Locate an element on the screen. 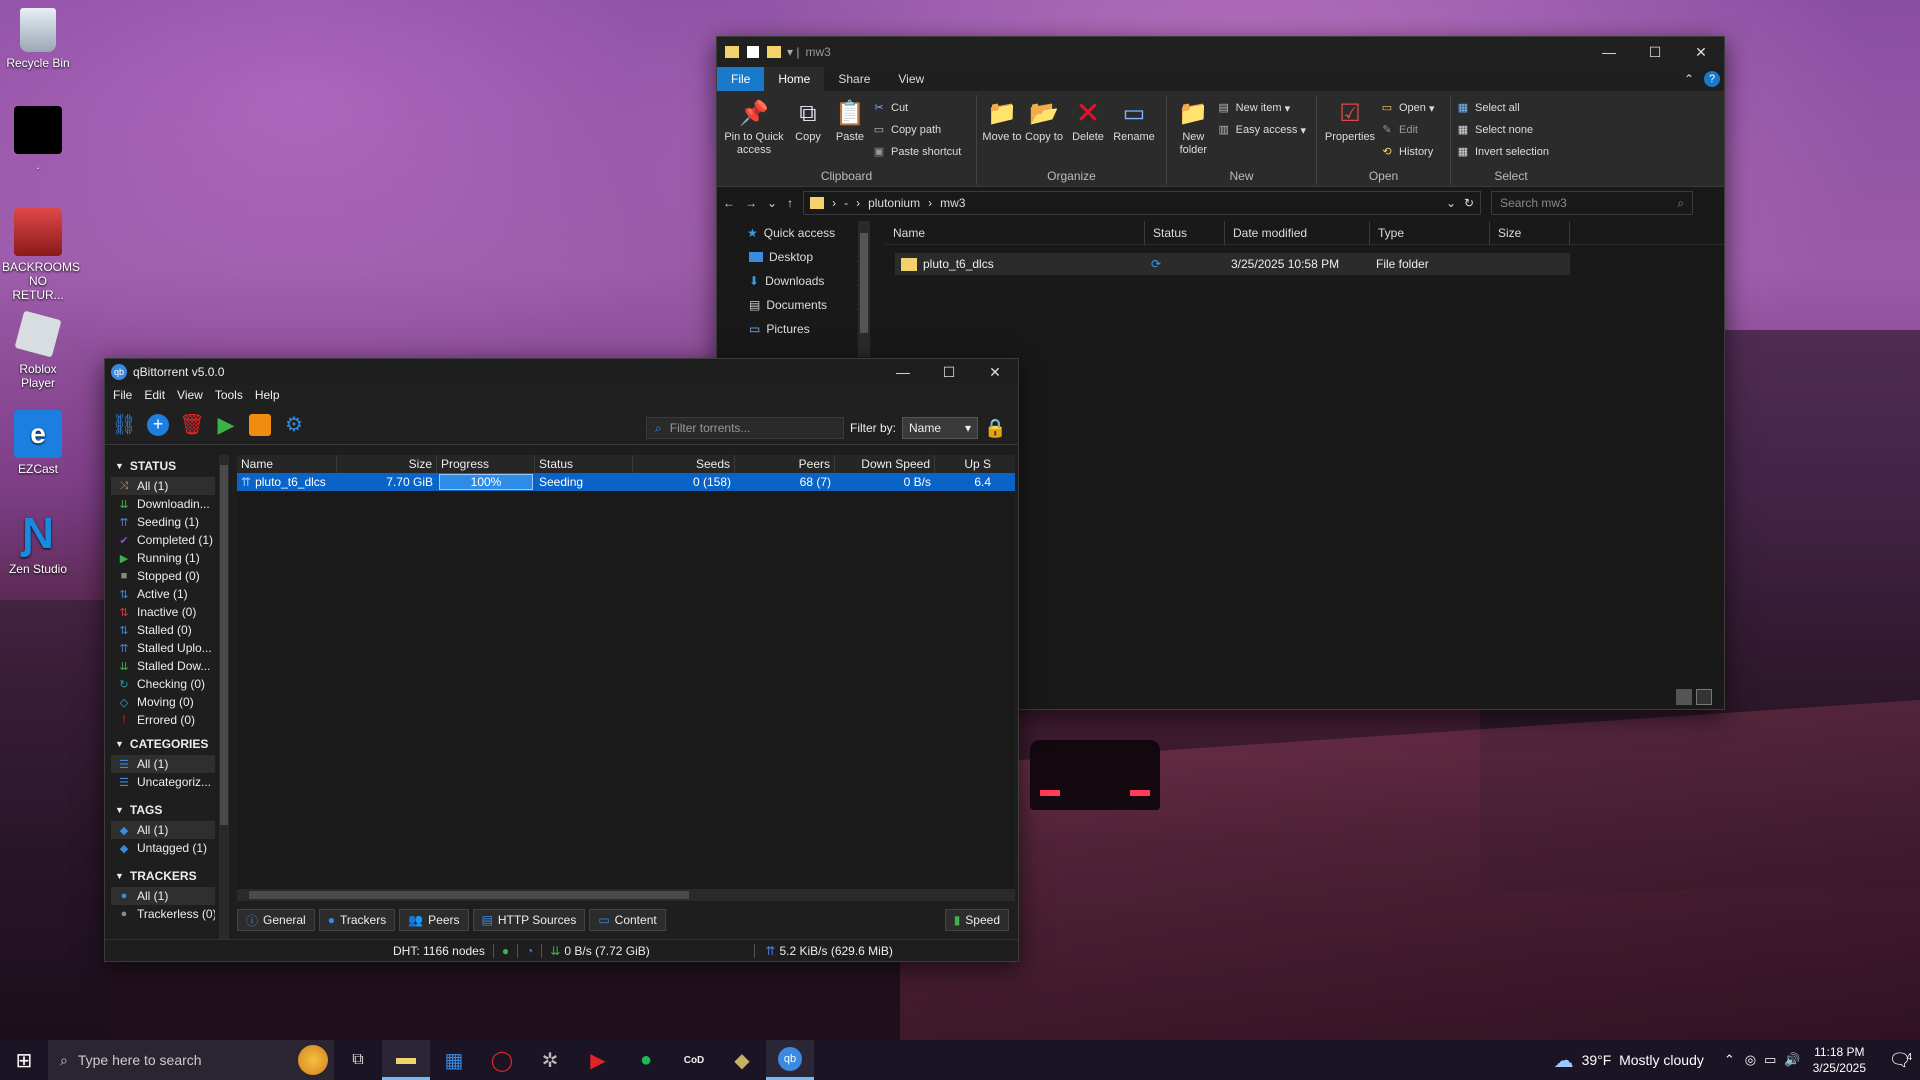 Image resolution: width=1920 pixels, height=1080 pixels. col-progress: Progress is located at coordinates (486, 464).